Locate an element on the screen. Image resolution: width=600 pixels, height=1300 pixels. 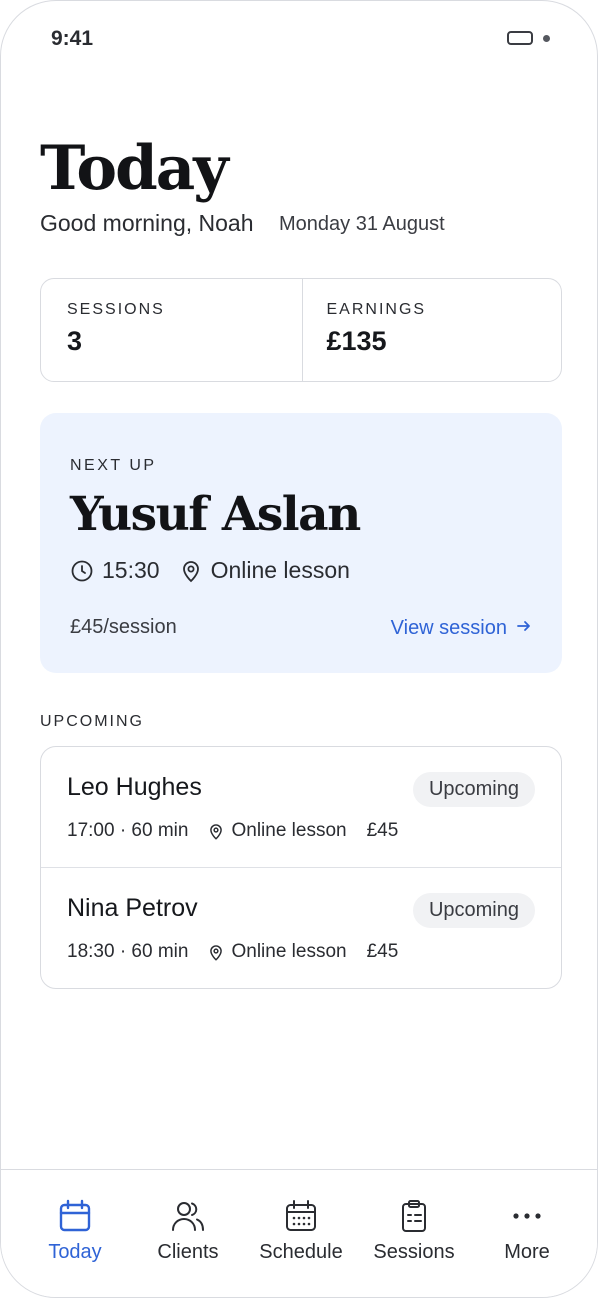
users-icon is located at coordinates (188, 1216).